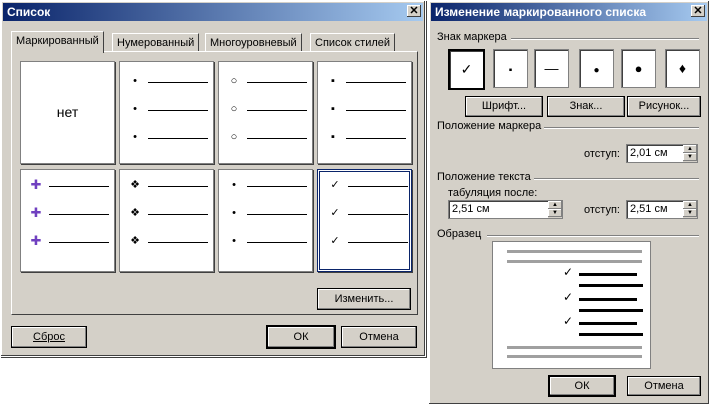  What do you see at coordinates (471, 209) in the screenshot?
I see `tab-after-value: 2,51 см` at bounding box center [471, 209].